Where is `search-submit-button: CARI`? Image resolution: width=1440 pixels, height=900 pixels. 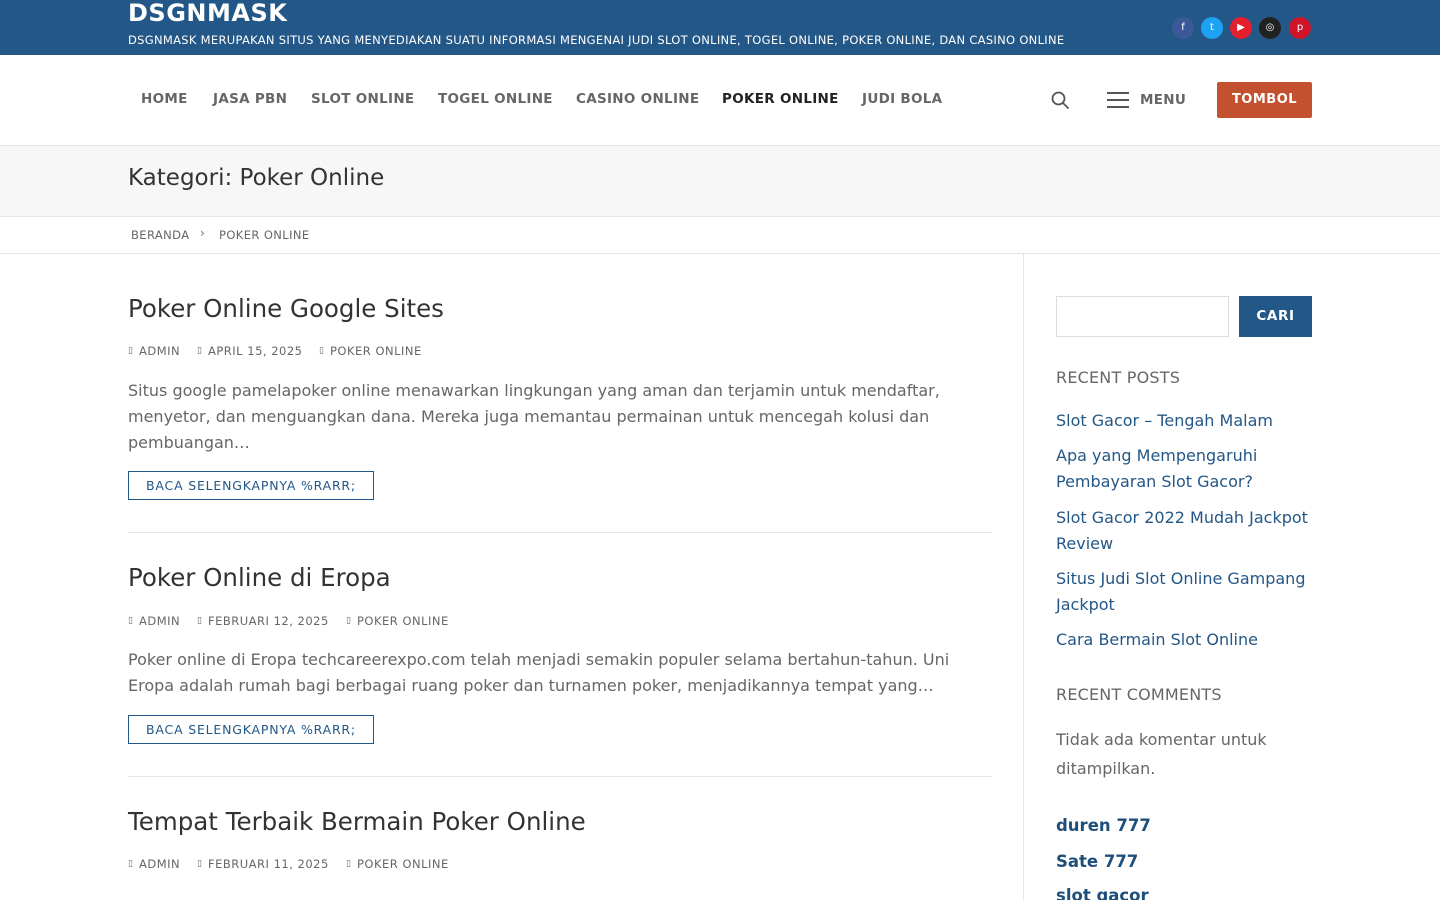 search-submit-button: CARI is located at coordinates (1275, 316).